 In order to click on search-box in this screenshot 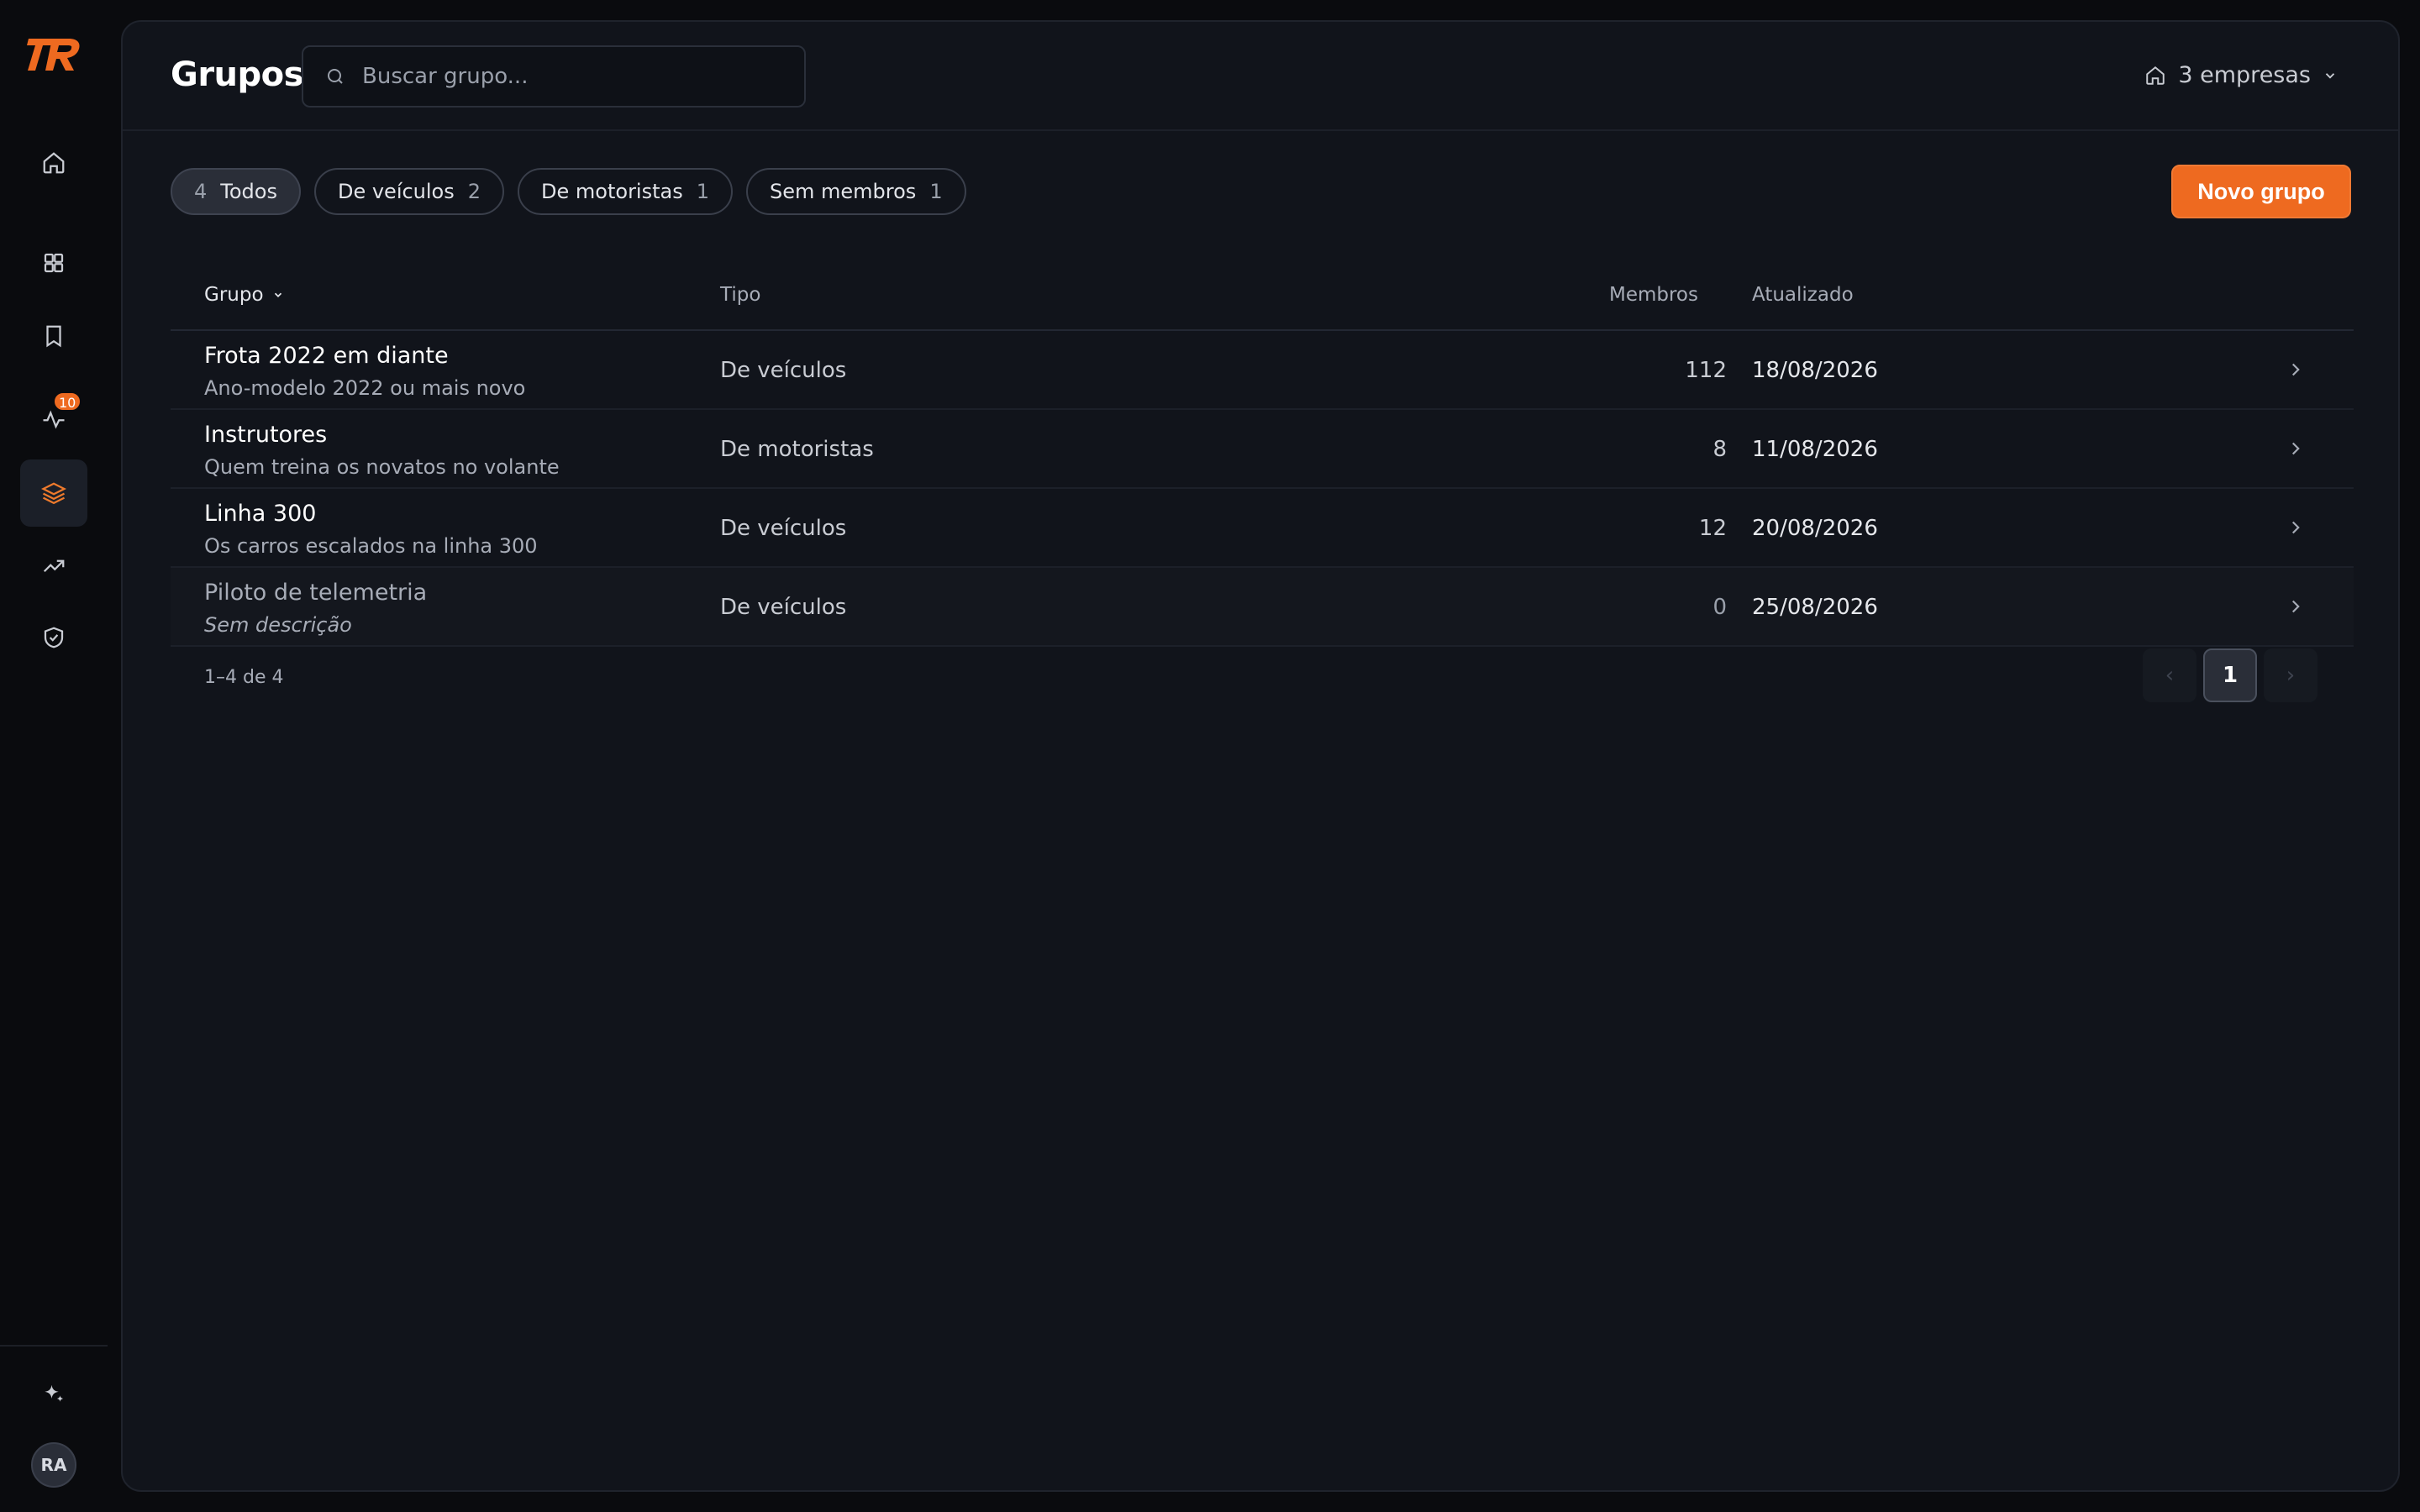, I will do `click(554, 76)`.